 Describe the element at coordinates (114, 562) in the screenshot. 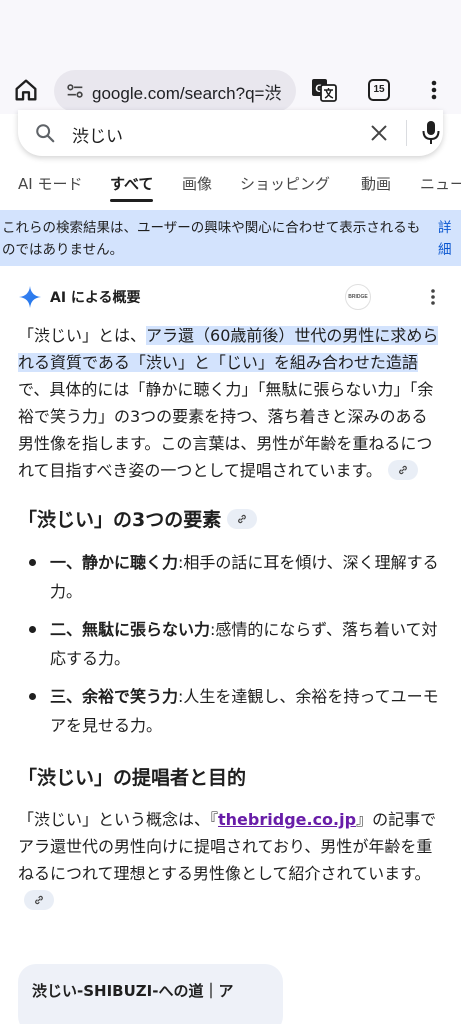

I see `item-term: 一、静かに聴く力` at that location.